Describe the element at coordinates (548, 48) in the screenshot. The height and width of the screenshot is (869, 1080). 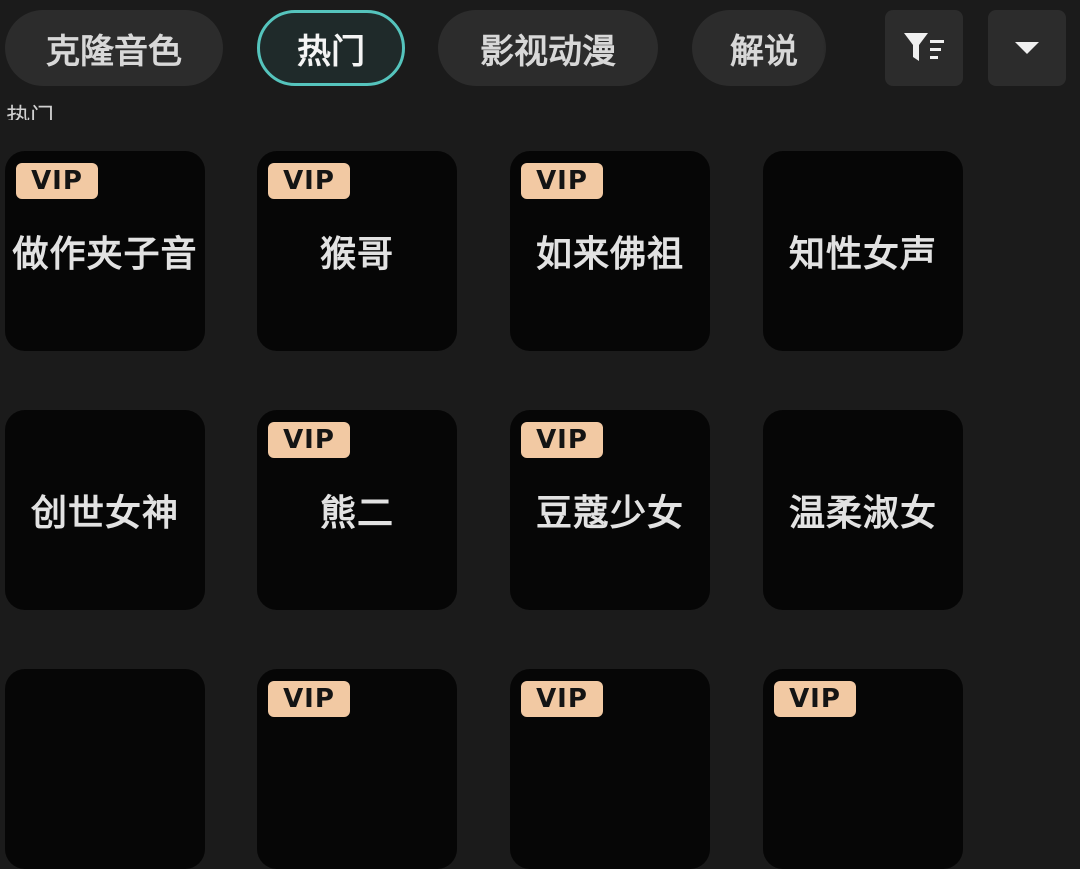
I see `tab-film-anime: 影视动漫` at that location.